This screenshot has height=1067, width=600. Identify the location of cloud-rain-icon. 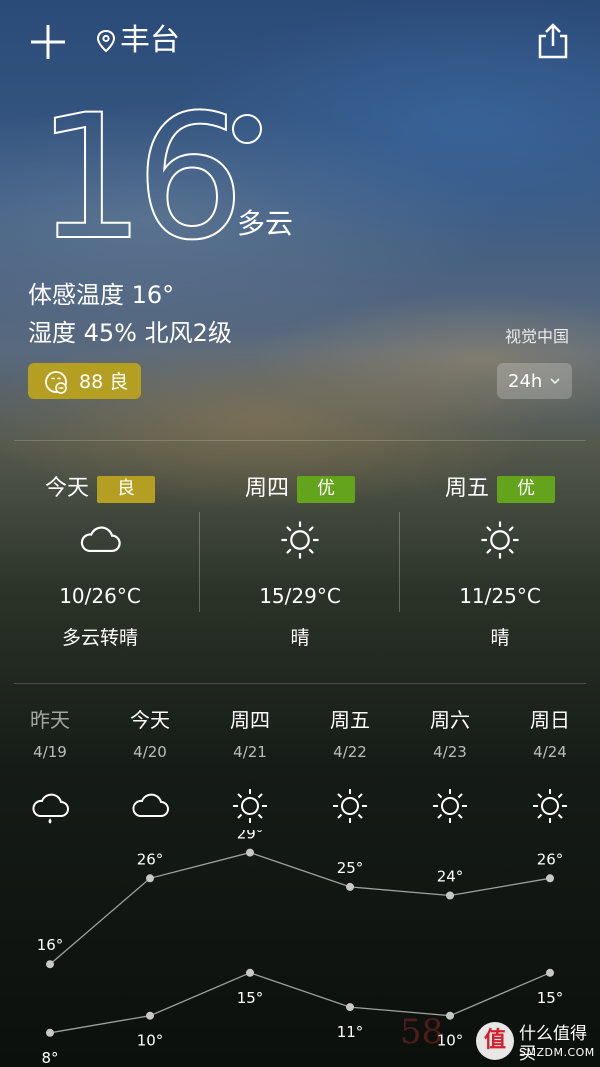
(50, 806).